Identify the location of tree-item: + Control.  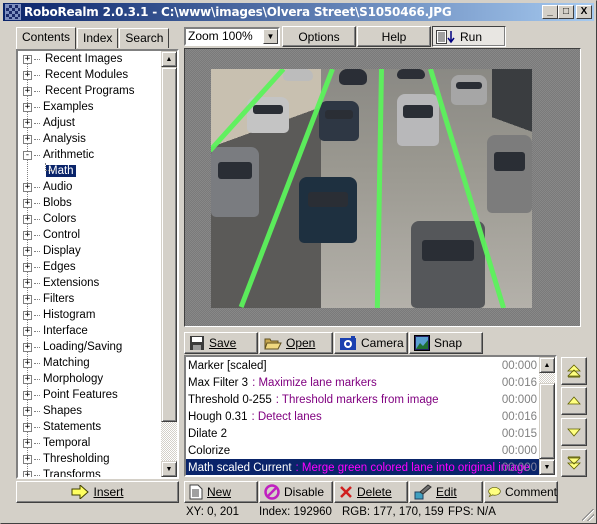
(89, 235).